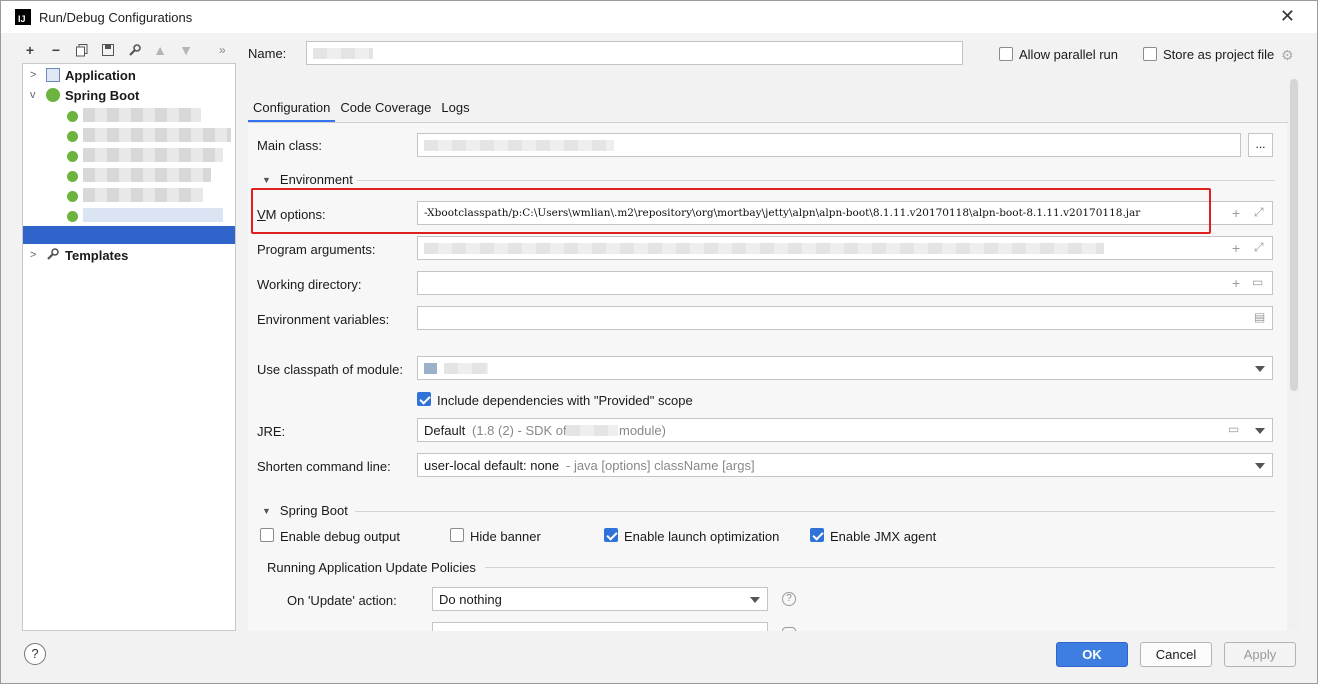 This screenshot has width=1318, height=684. I want to click on allow-parallel-checkbox, so click(1006, 54).